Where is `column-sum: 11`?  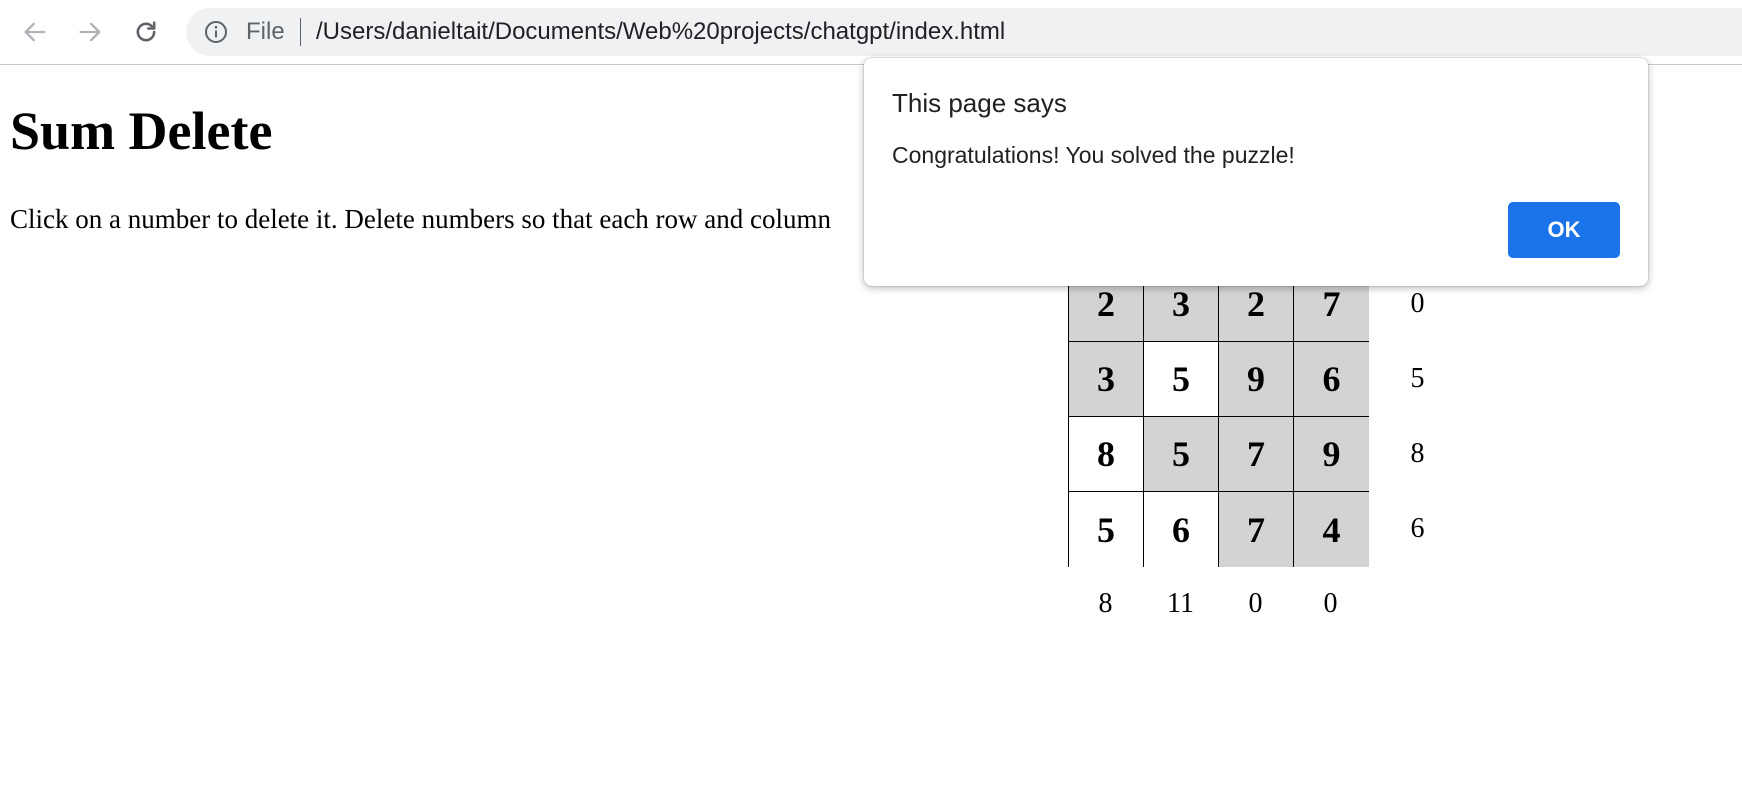
column-sum: 11 is located at coordinates (1180, 603).